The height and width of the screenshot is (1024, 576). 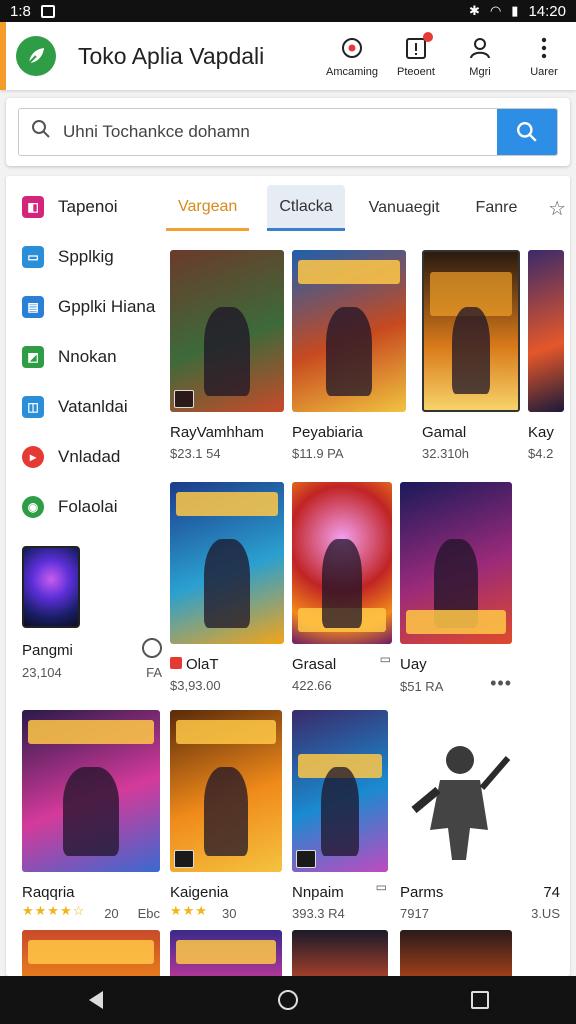 I want to click on sidebar-item-category: ◫ Vatanldai, so click(x=86, y=407).